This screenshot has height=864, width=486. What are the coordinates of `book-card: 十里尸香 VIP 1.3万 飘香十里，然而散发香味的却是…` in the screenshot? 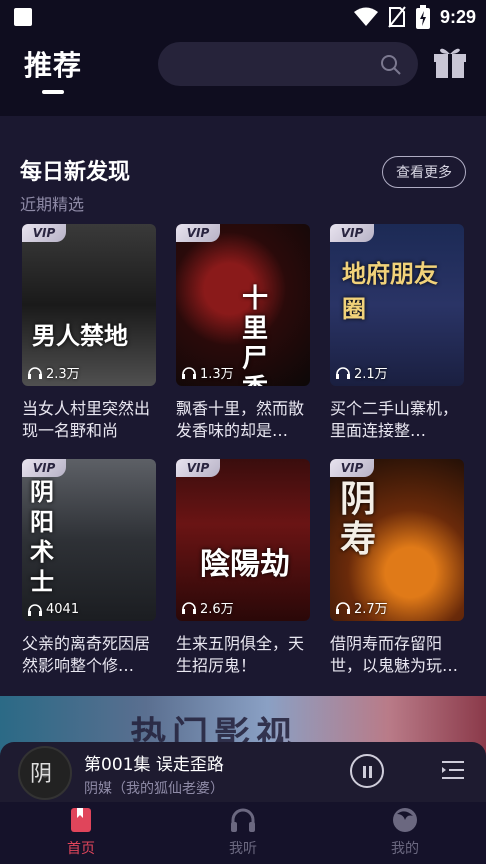 It's located at (243, 333).